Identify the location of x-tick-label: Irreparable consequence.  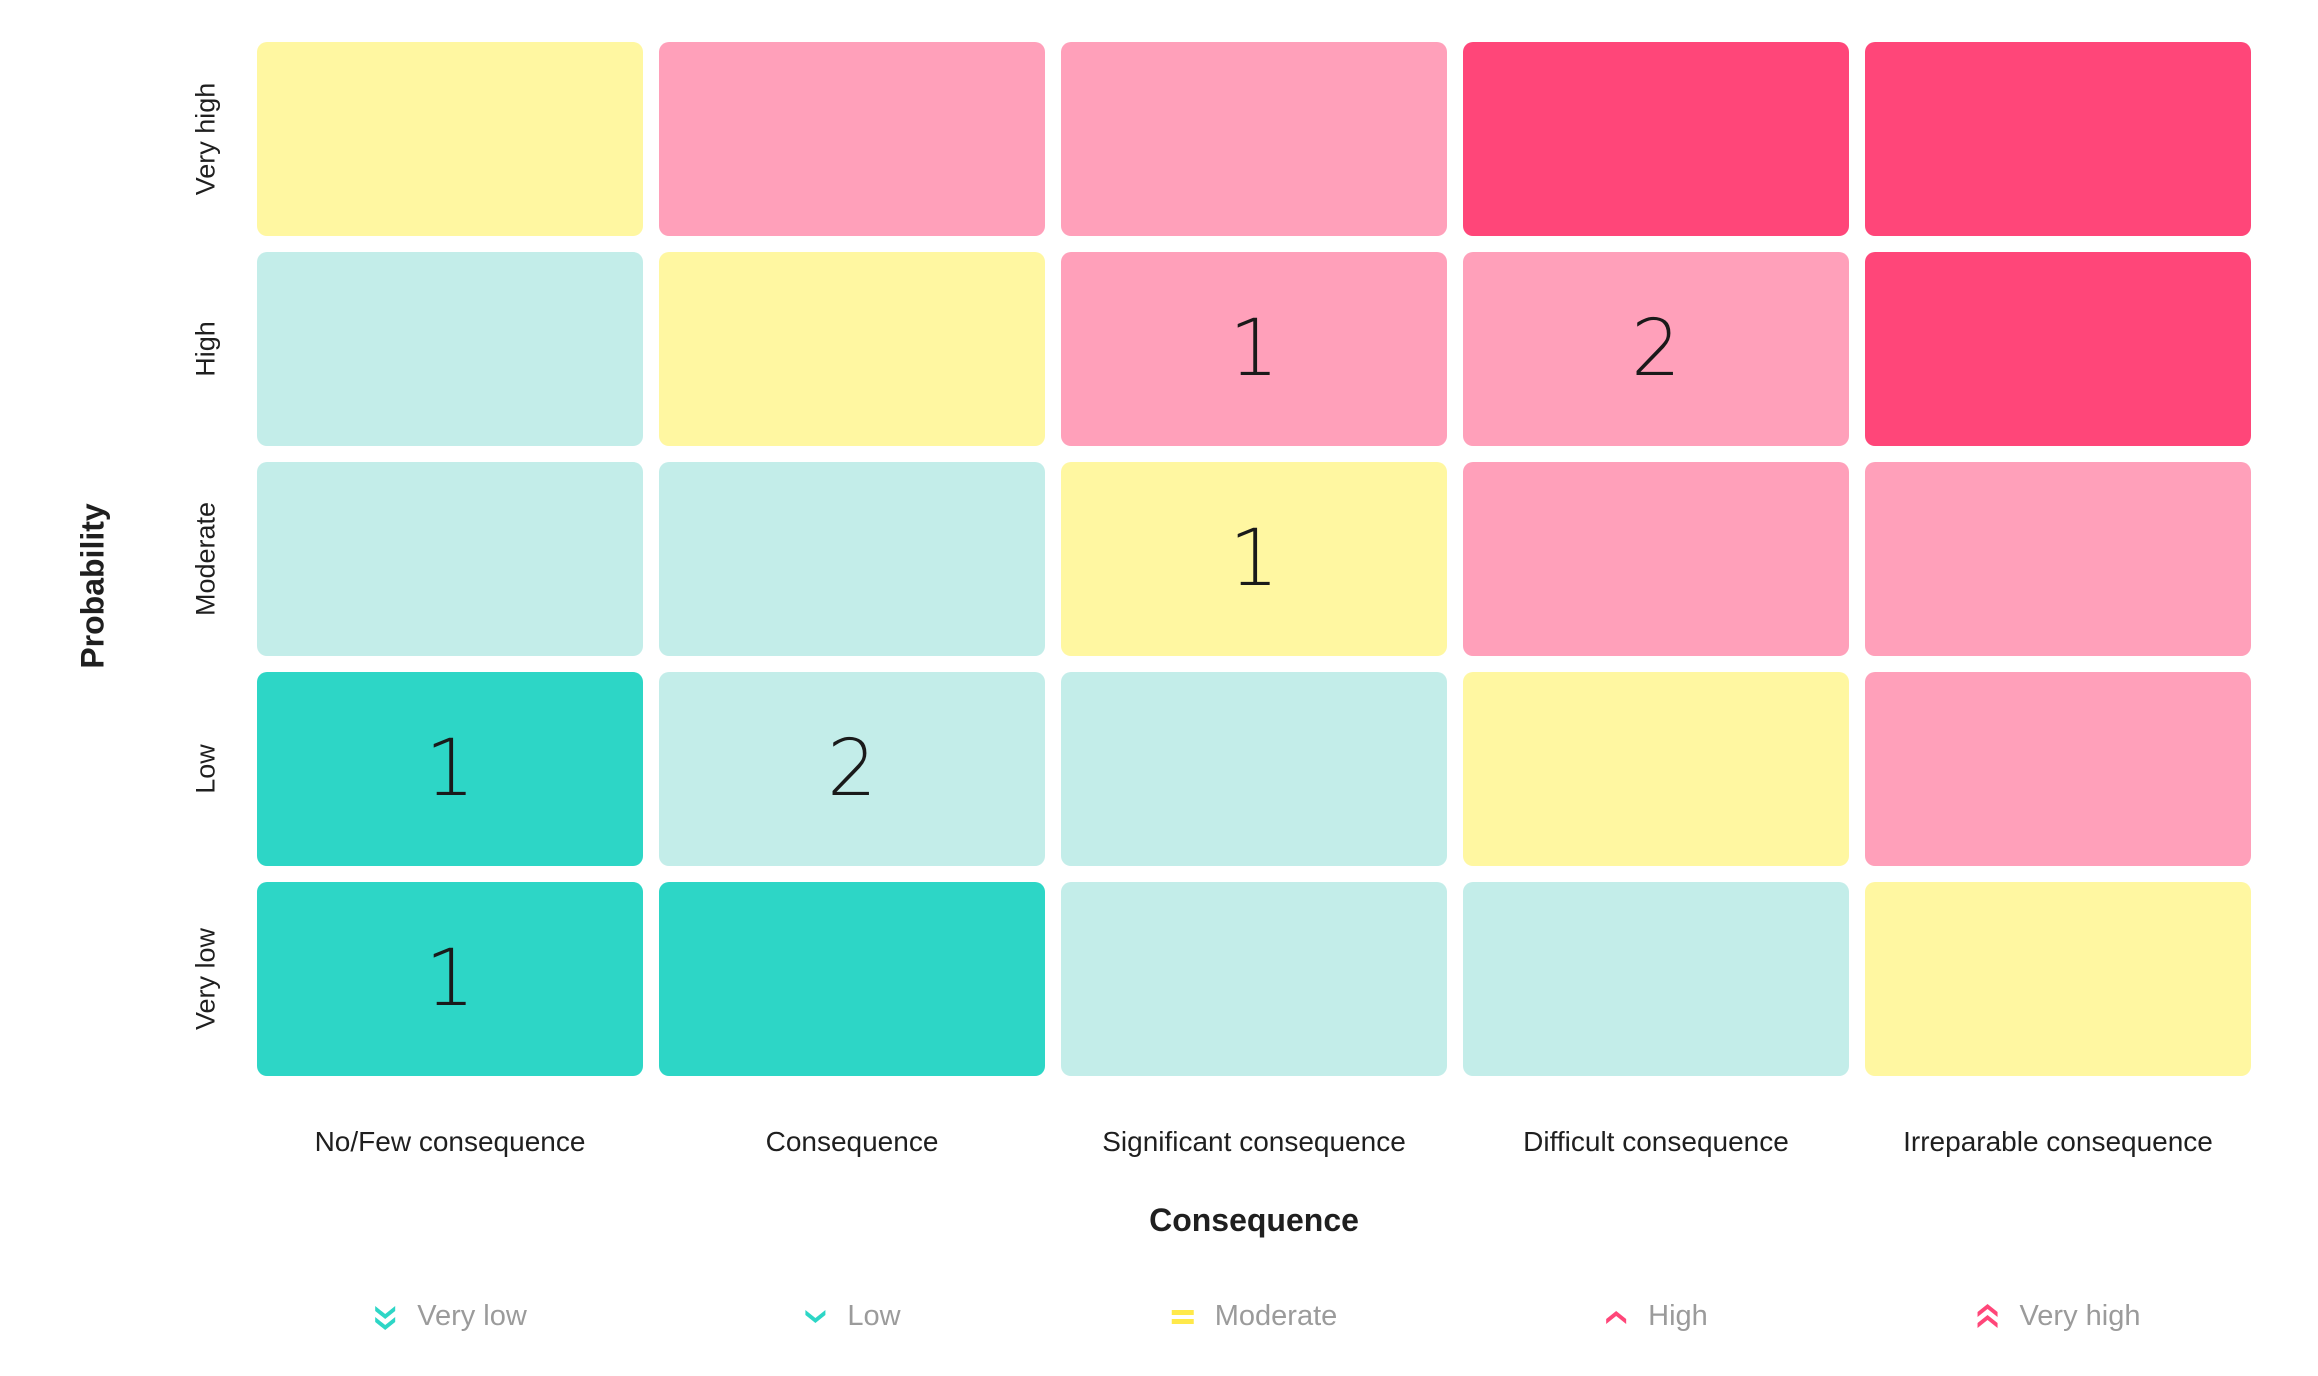
(2058, 1141).